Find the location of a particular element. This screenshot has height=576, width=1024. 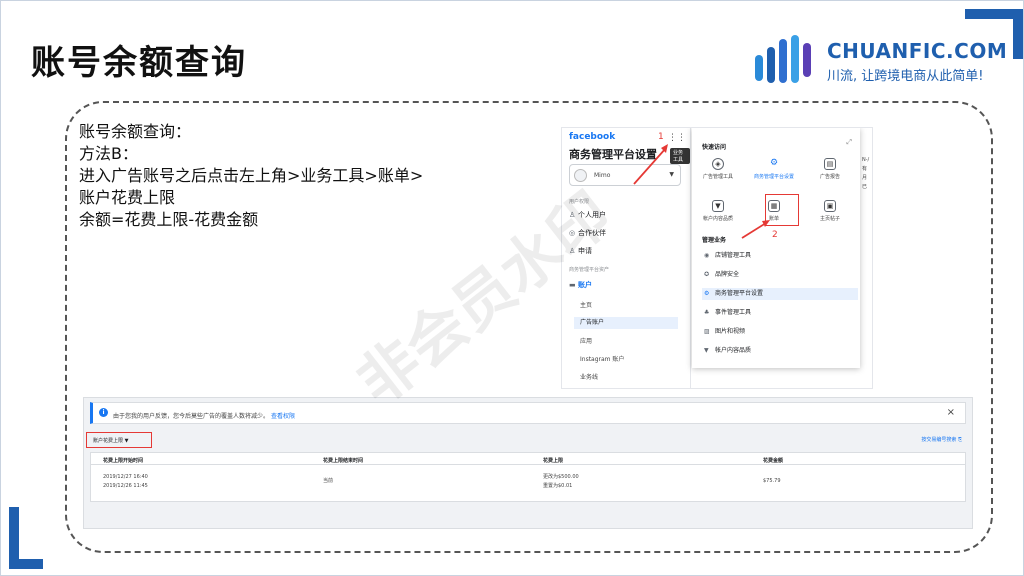

manage-item-commerce: ◉ 店铺管理工具 is located at coordinates (780, 256).